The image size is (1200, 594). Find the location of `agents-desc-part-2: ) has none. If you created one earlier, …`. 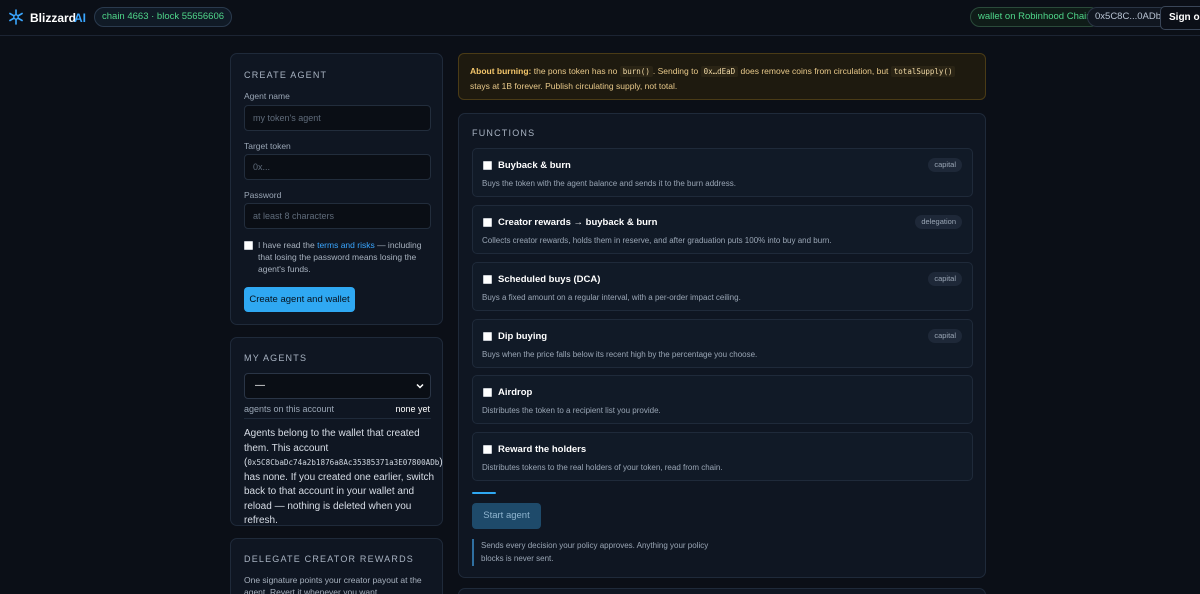

agents-desc-part-2: ) has none. If you created one earlier, … is located at coordinates (343, 491).